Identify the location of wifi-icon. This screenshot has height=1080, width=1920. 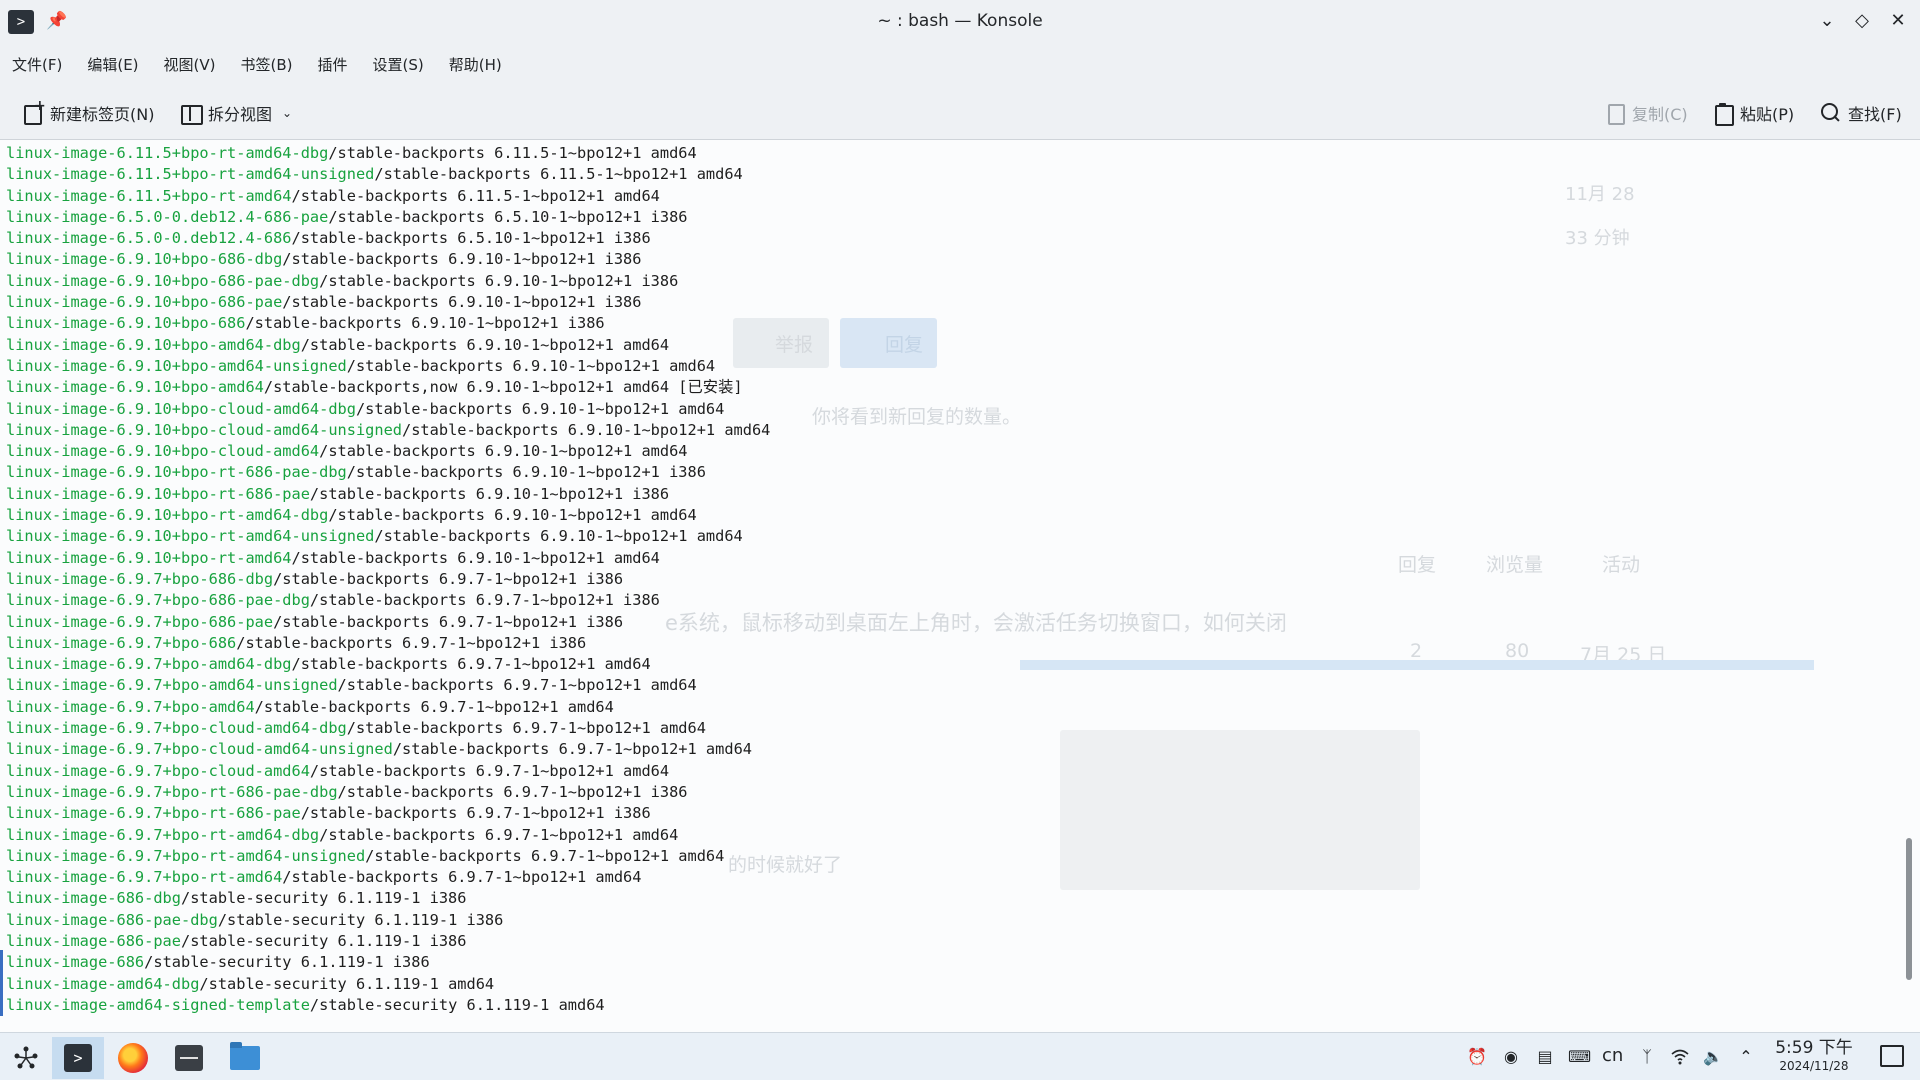
(1680, 1057).